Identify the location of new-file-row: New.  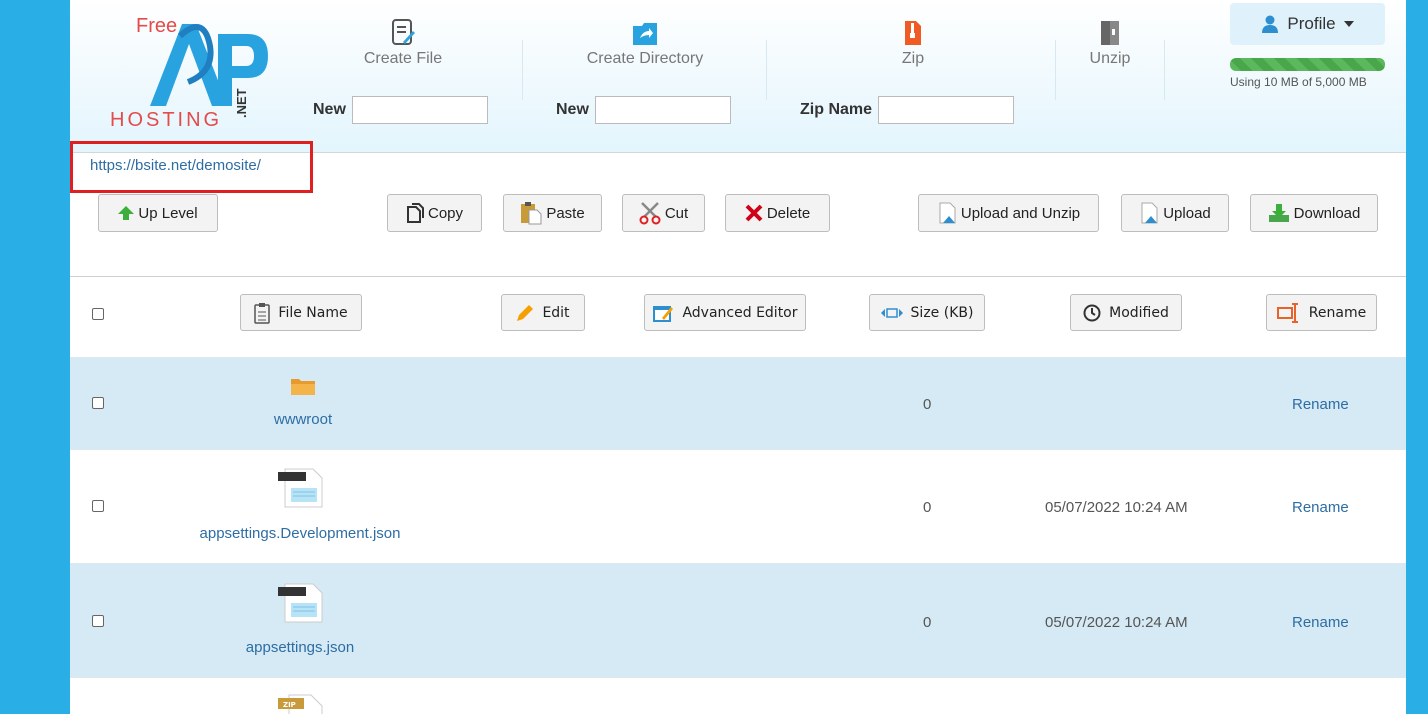
(400, 110).